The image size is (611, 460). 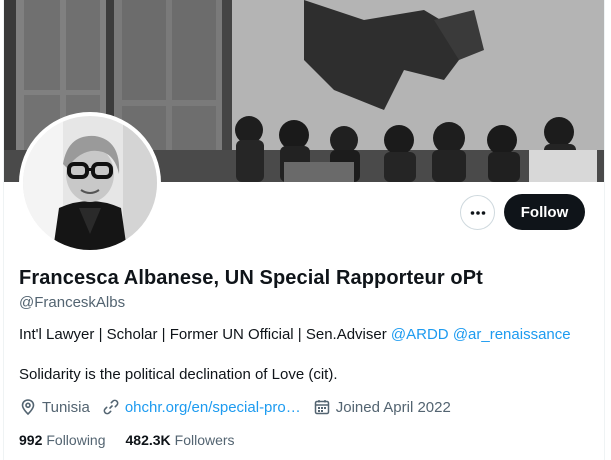 What do you see at coordinates (2, 230) in the screenshot?
I see `page-border-left` at bounding box center [2, 230].